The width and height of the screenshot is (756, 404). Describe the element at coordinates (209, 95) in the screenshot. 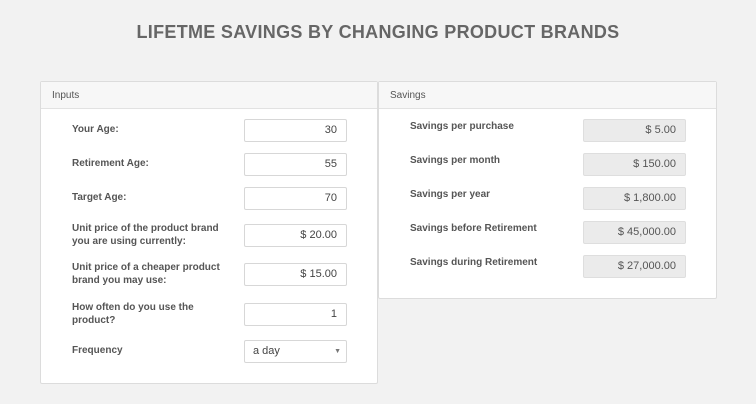

I see `inputs-panel-header: Inputs` at that location.